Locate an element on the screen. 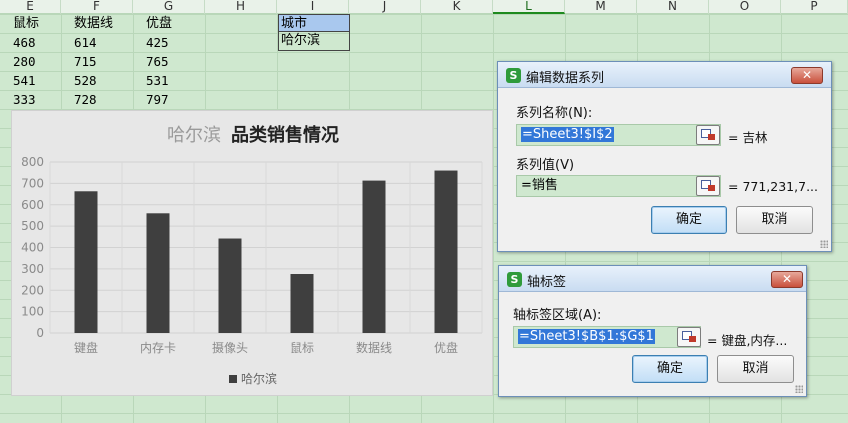  column-header-e: E is located at coordinates (30, 7).